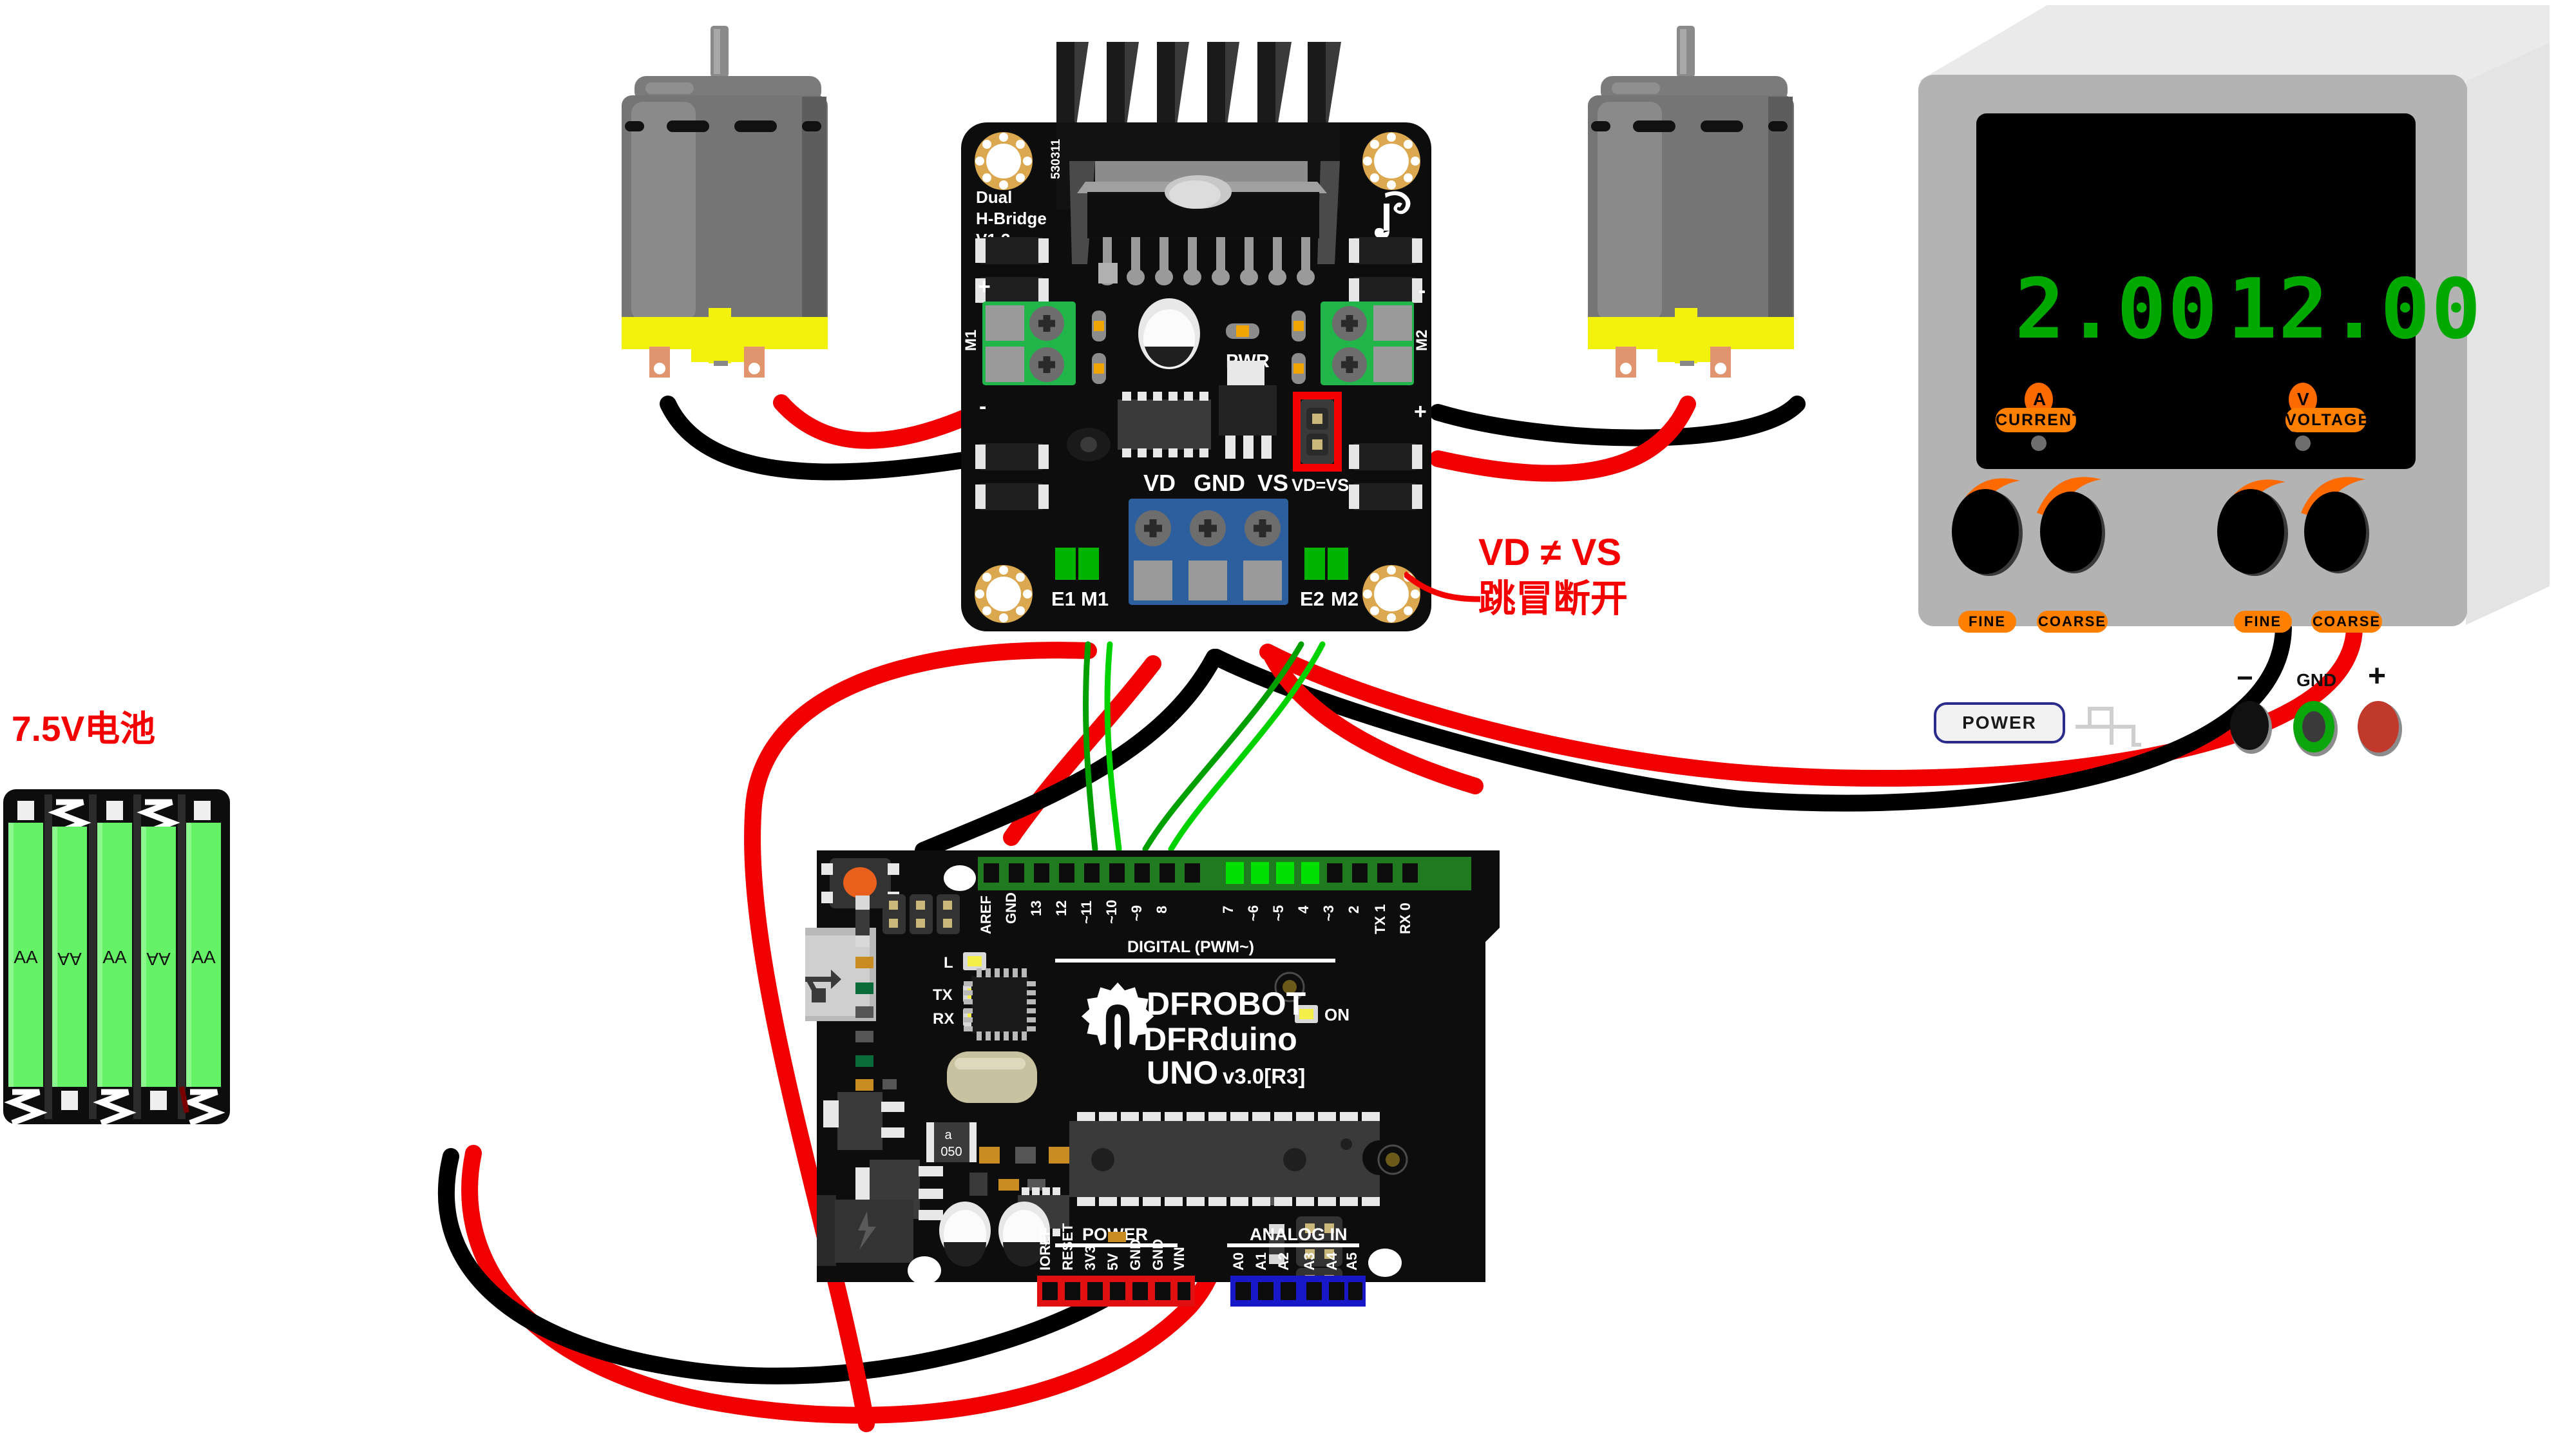 This screenshot has width=2576, height=1447. What do you see at coordinates (1056, 159) in the screenshot?
I see `driver-board-code: 530311` at bounding box center [1056, 159].